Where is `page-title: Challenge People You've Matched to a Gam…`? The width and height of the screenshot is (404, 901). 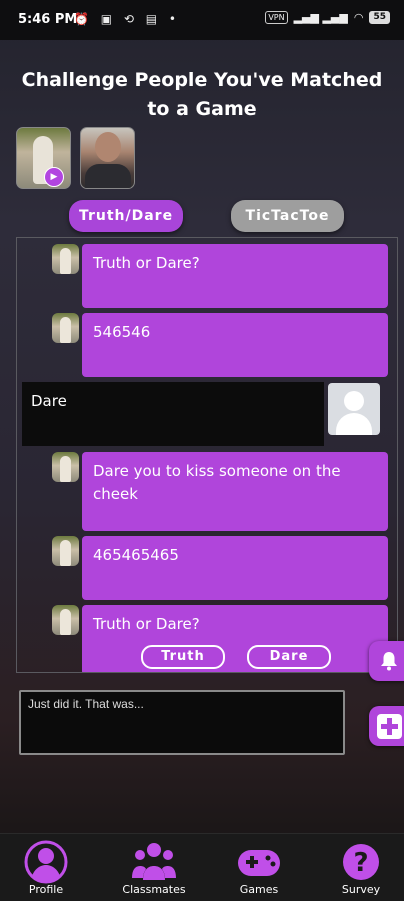
page-title: Challenge People You've Matched to a Gam… is located at coordinates (202, 94).